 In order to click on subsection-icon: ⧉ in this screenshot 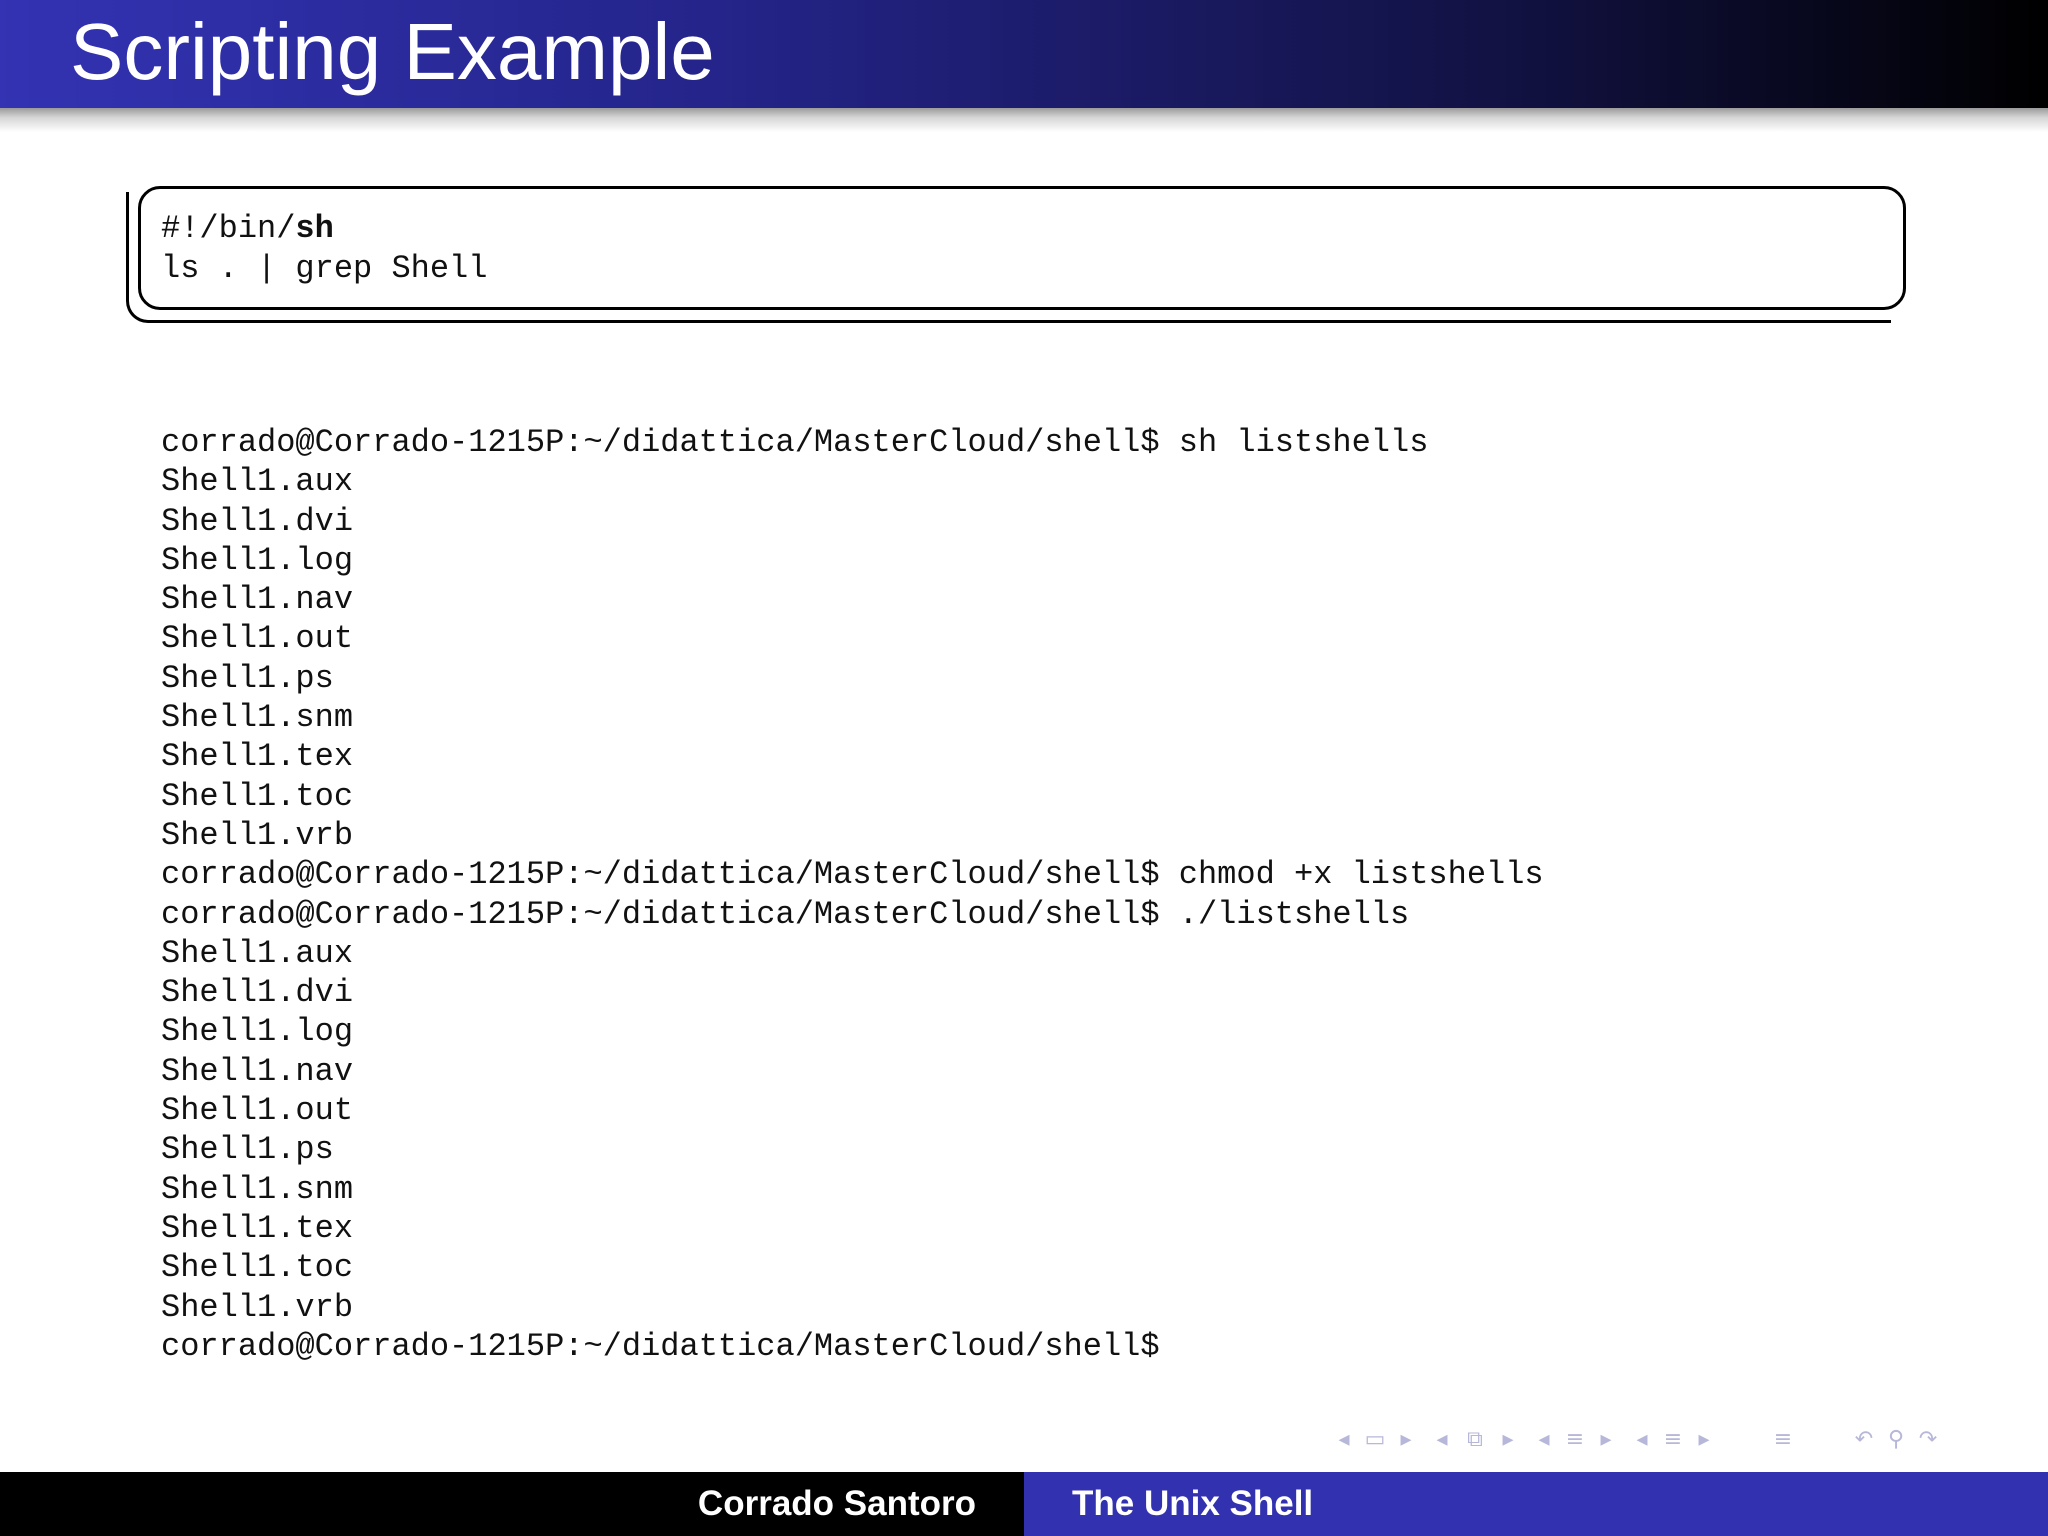, I will do `click(1475, 1440)`.